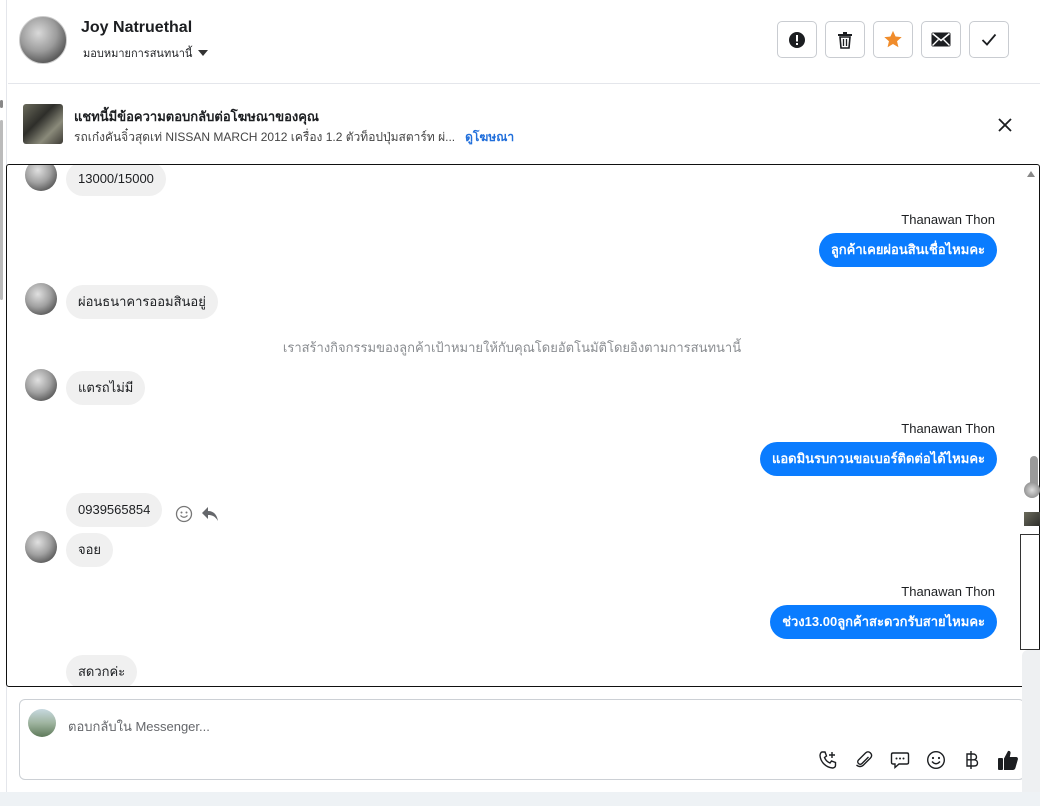 Image resolution: width=1040 pixels, height=806 pixels. What do you see at coordinates (102, 670) in the screenshot?
I see `incoming-message: สดวกค่ะ` at bounding box center [102, 670].